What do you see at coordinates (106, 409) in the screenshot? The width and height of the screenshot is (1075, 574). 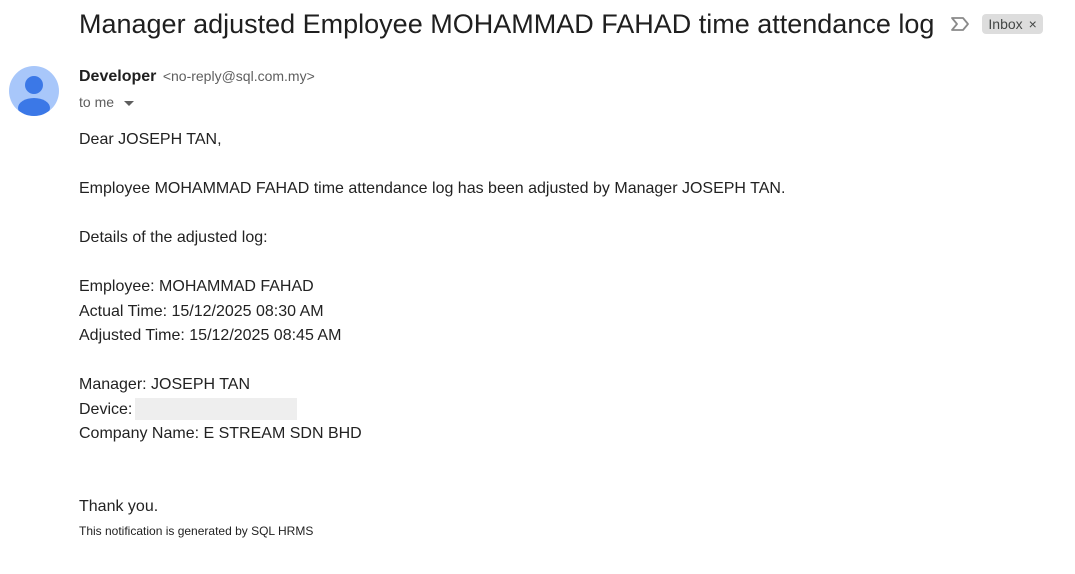 I see `device-label: Device:` at bounding box center [106, 409].